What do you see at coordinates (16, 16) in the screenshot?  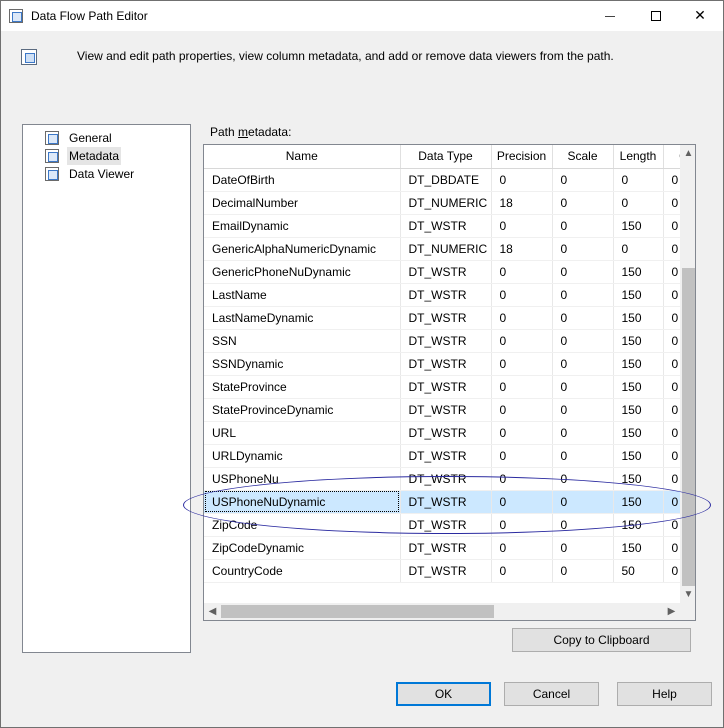 I see `app-icon` at bounding box center [16, 16].